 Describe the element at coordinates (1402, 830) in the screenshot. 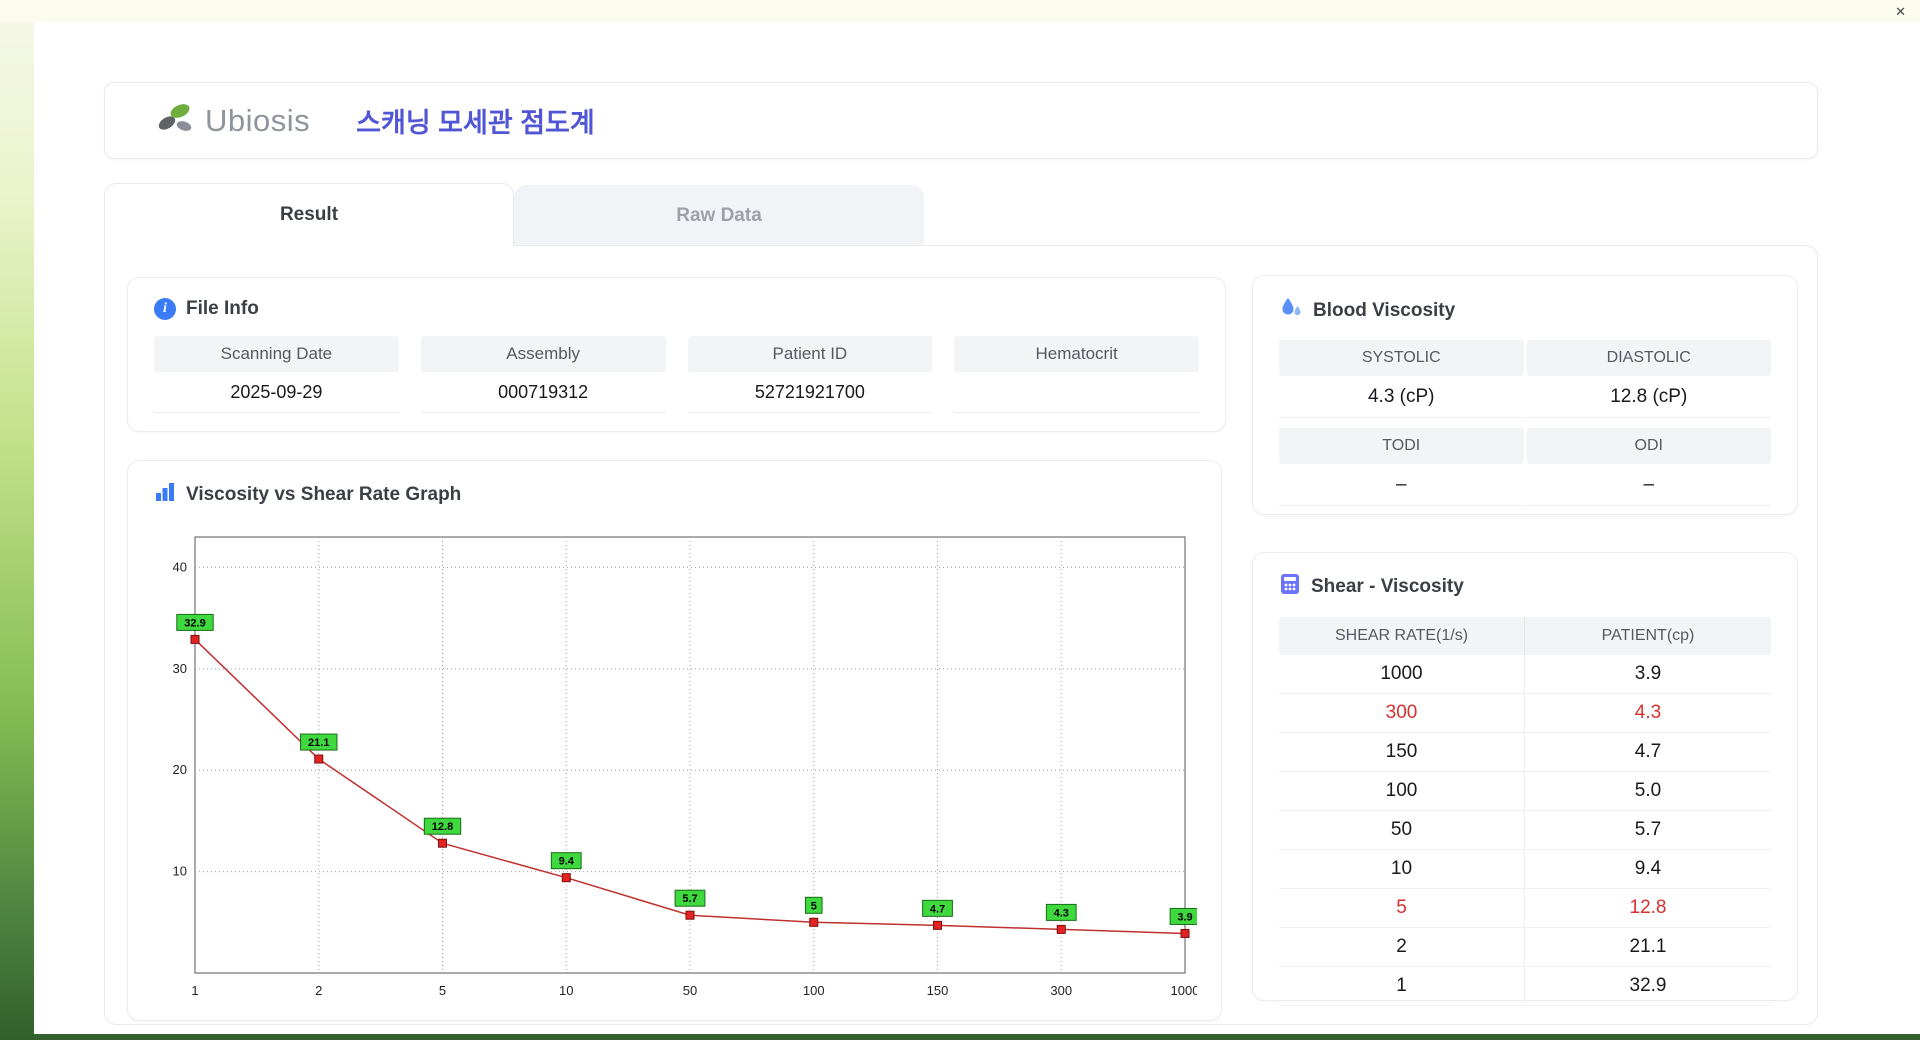

I see `shear-rate-cell: 50` at that location.